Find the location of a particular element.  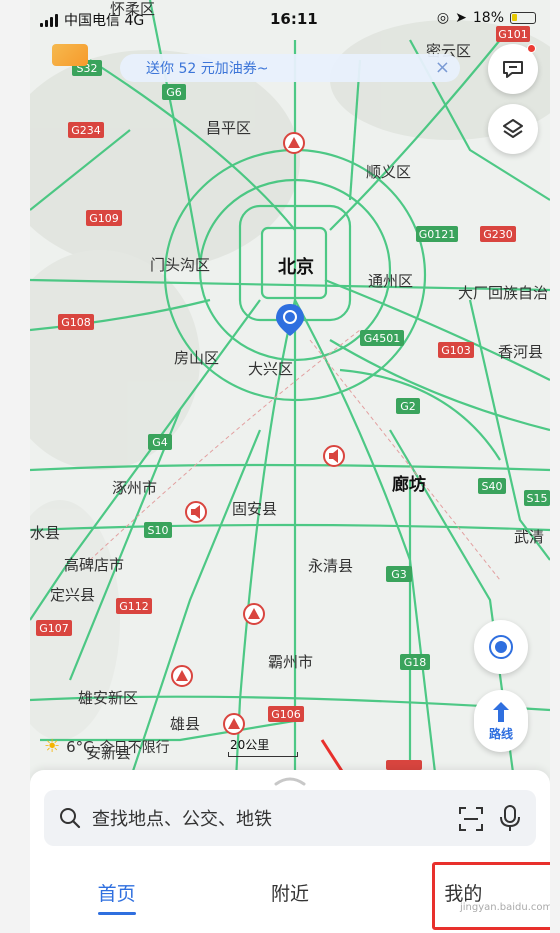

shield-g234: G234 is located at coordinates (86, 130).